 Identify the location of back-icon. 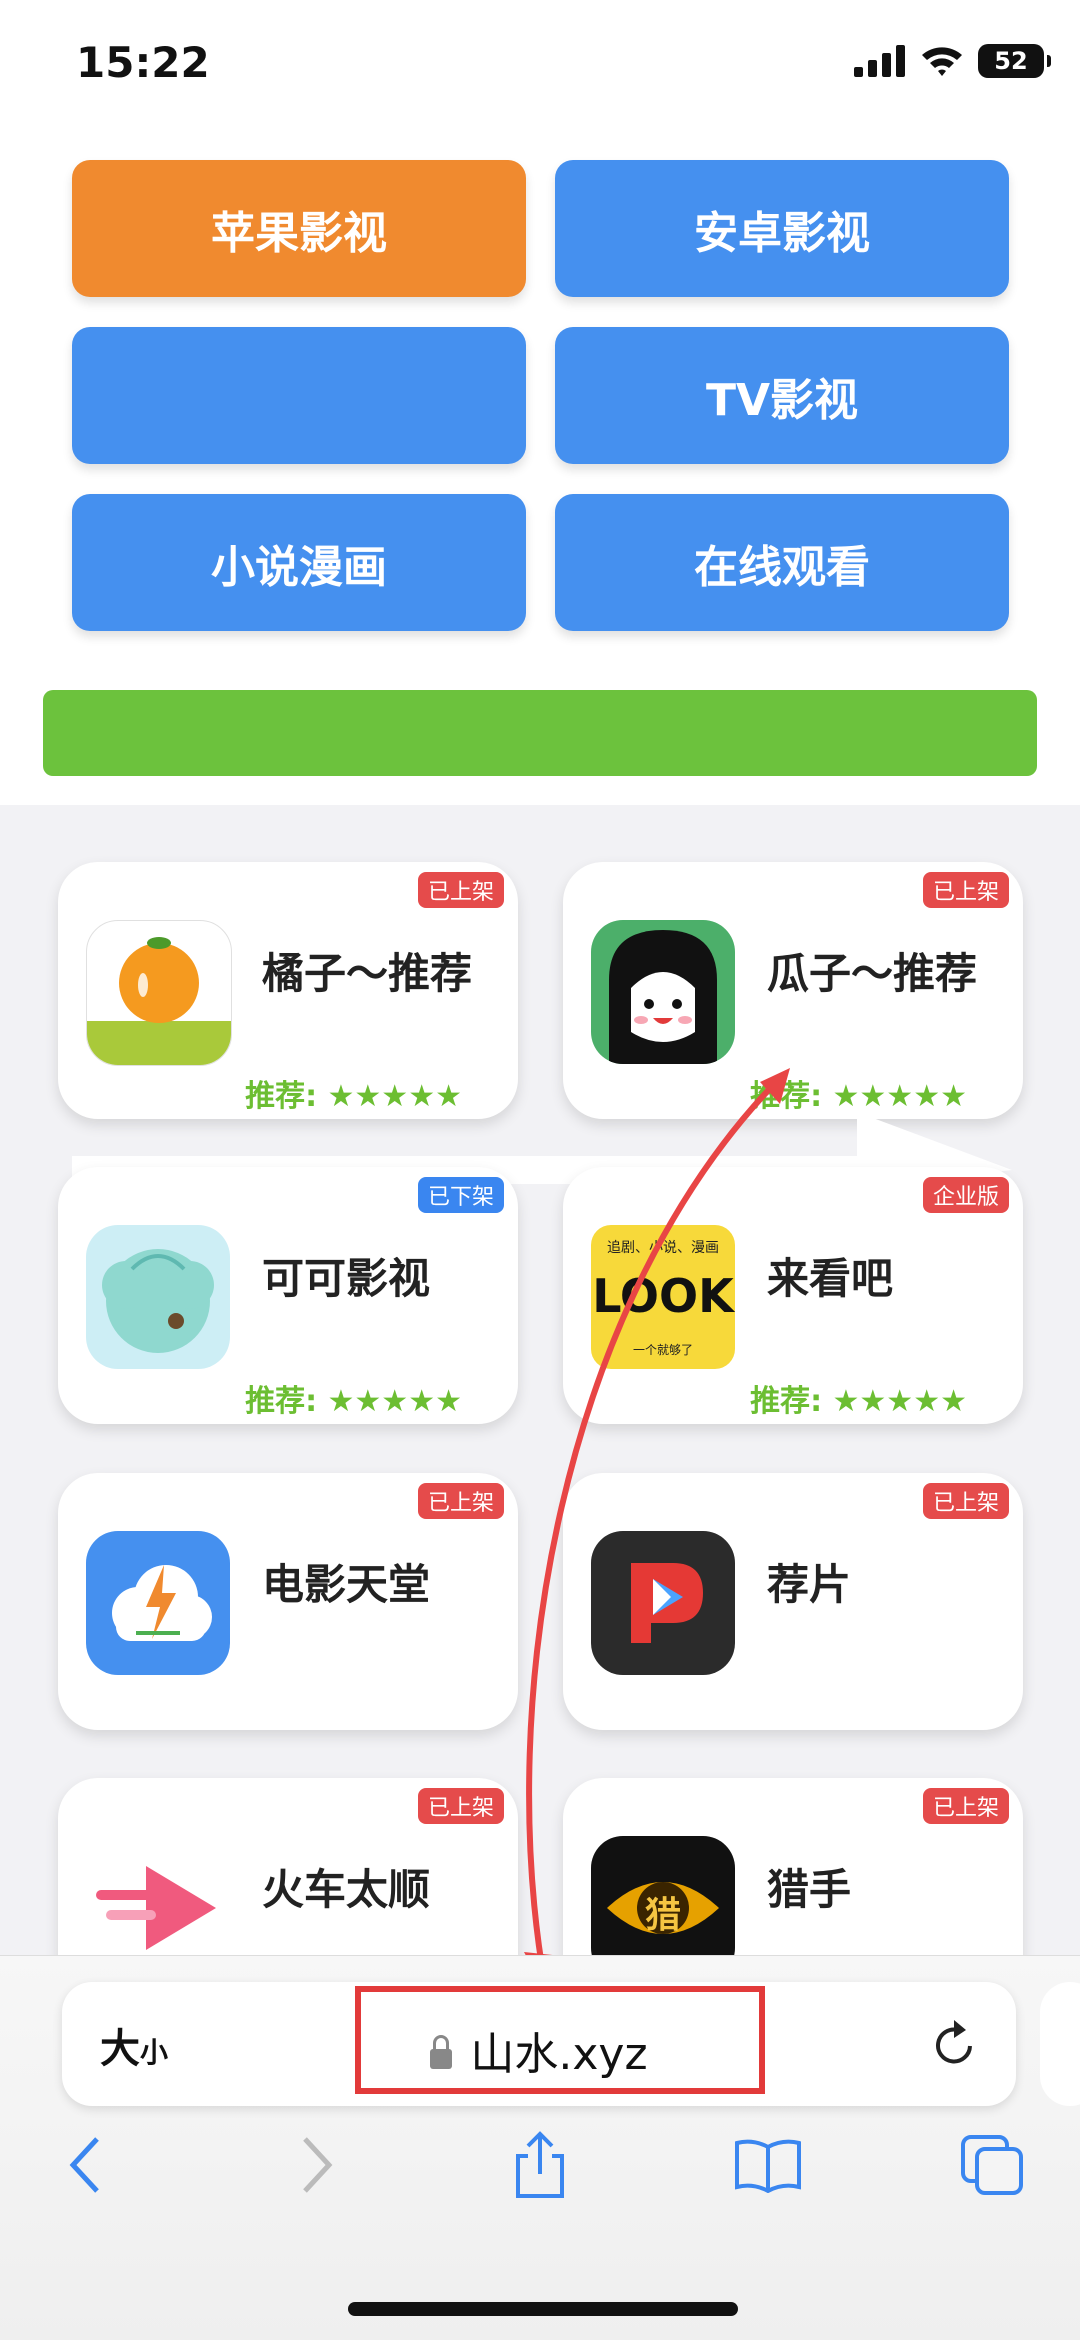
(85, 2165).